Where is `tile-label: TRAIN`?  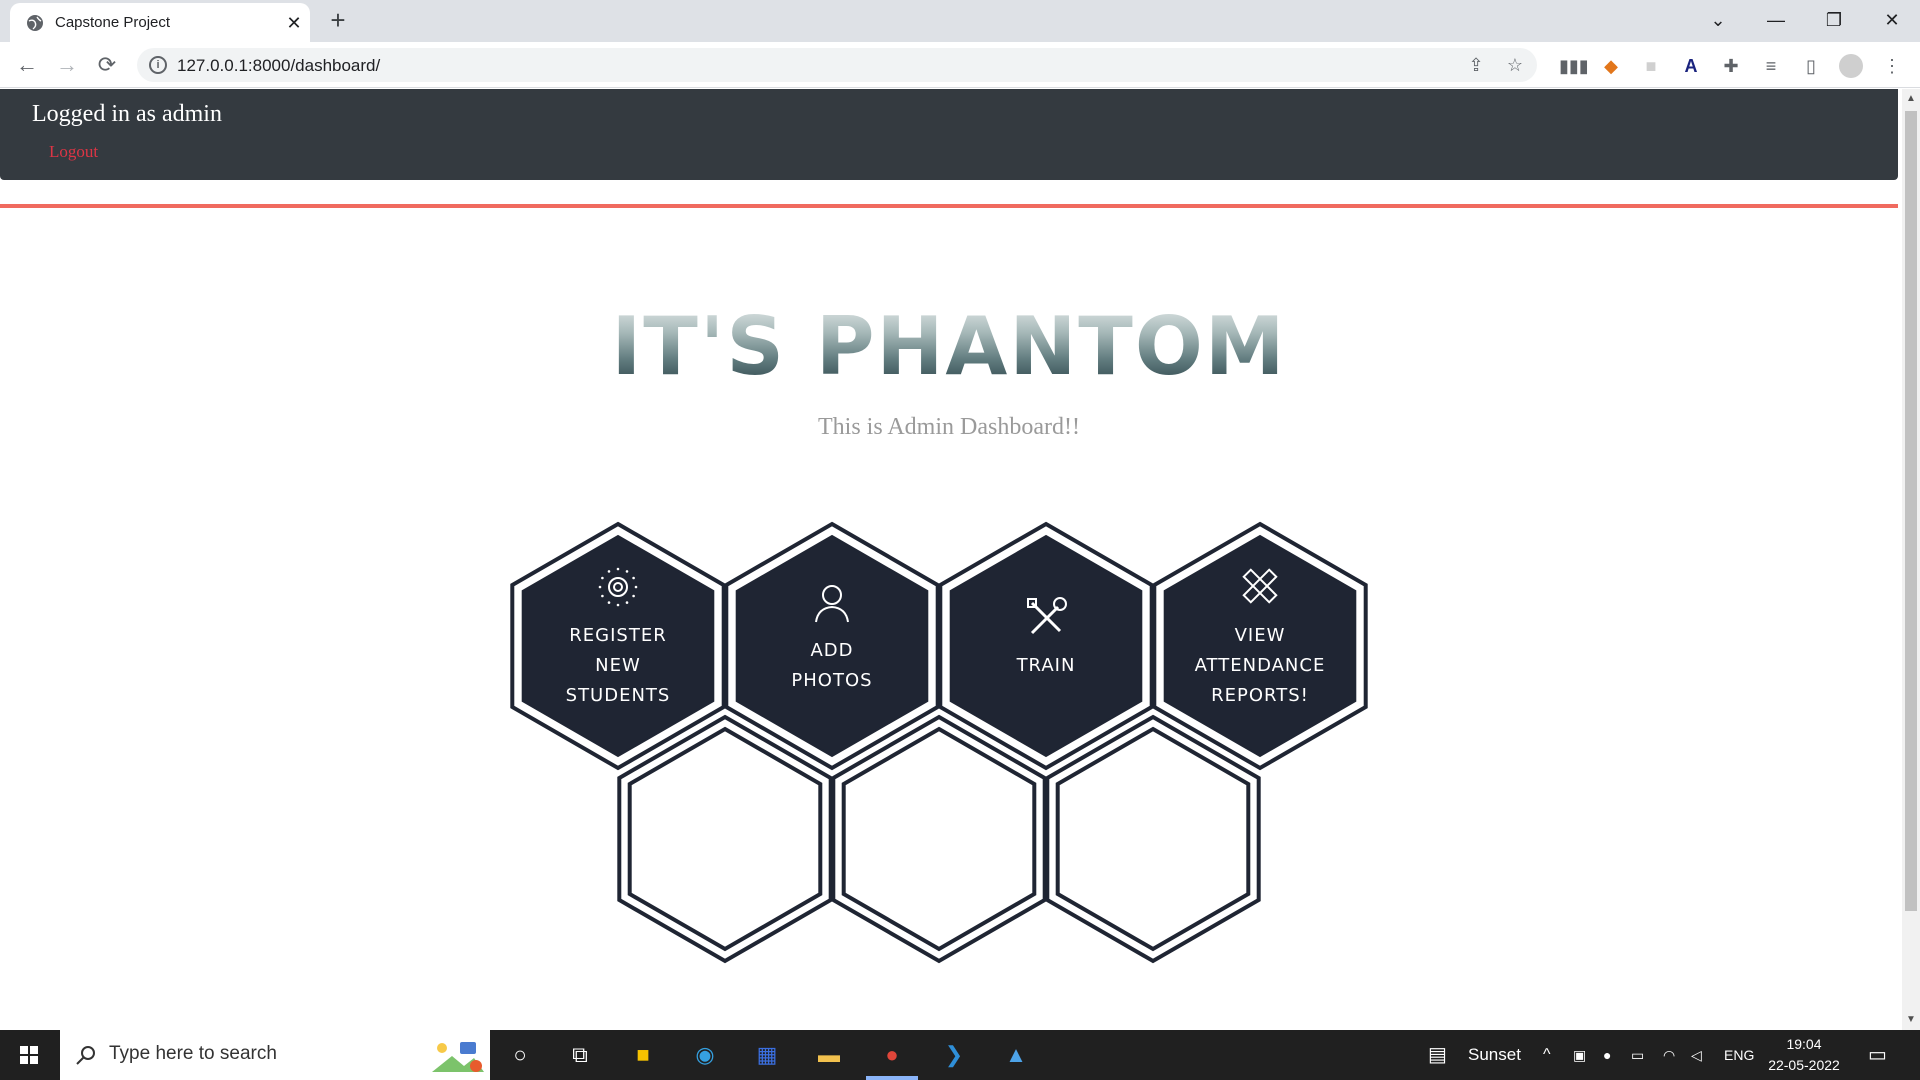 tile-label: TRAIN is located at coordinates (1046, 666).